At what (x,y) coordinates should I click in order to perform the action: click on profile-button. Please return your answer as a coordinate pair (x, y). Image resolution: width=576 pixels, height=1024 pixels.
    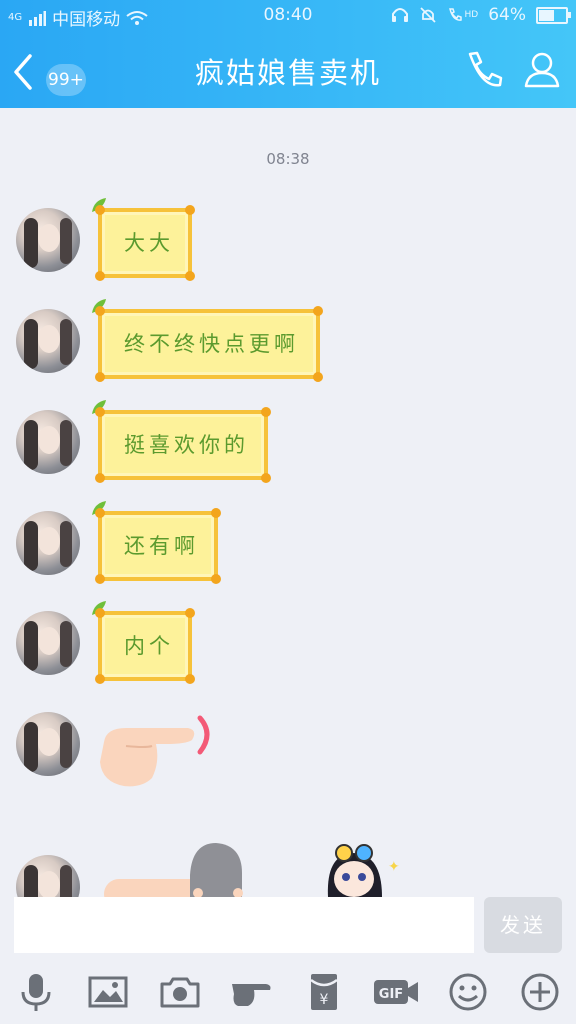
    Looking at the image, I should click on (542, 70).